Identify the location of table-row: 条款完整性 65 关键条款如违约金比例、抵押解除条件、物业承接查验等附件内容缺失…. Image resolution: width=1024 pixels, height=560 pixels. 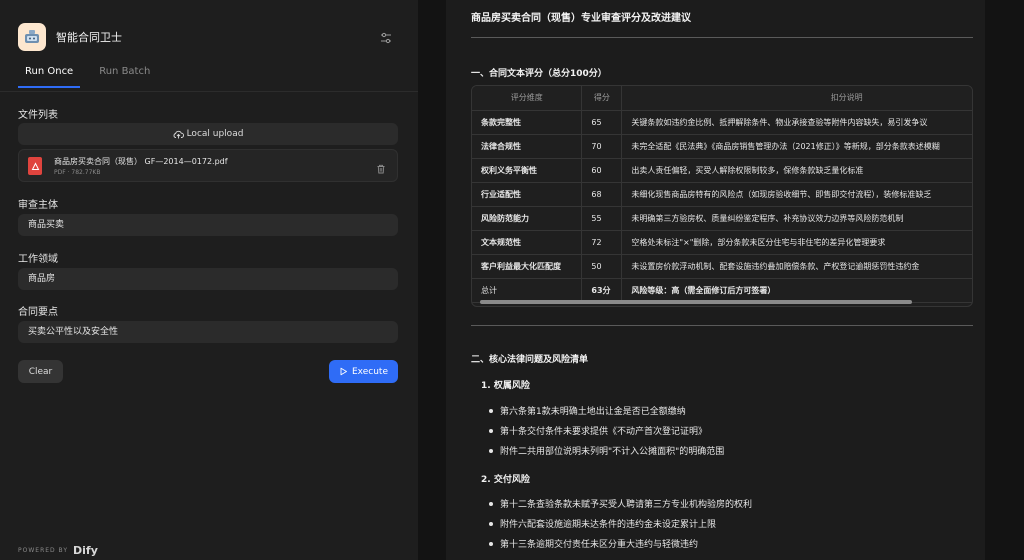
(722, 122).